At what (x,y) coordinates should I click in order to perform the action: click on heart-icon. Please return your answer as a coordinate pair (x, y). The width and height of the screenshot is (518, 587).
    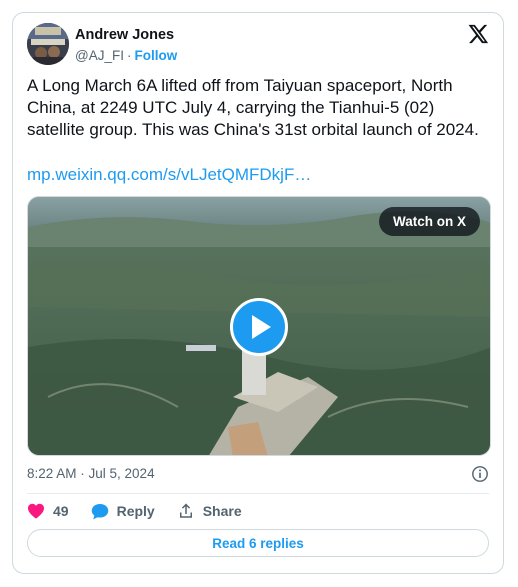
    Looking at the image, I should click on (36, 511).